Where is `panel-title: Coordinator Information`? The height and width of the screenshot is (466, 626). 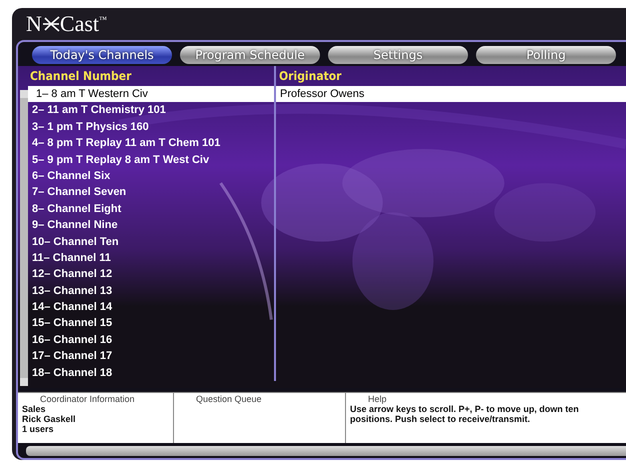
panel-title: Coordinator Information is located at coordinates (87, 399).